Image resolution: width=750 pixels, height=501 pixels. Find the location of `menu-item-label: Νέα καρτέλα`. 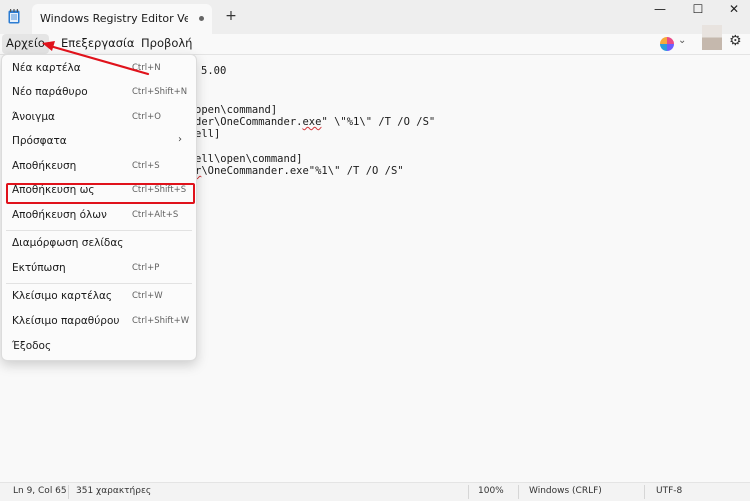

menu-item-label: Νέα καρτέλα is located at coordinates (46, 68).